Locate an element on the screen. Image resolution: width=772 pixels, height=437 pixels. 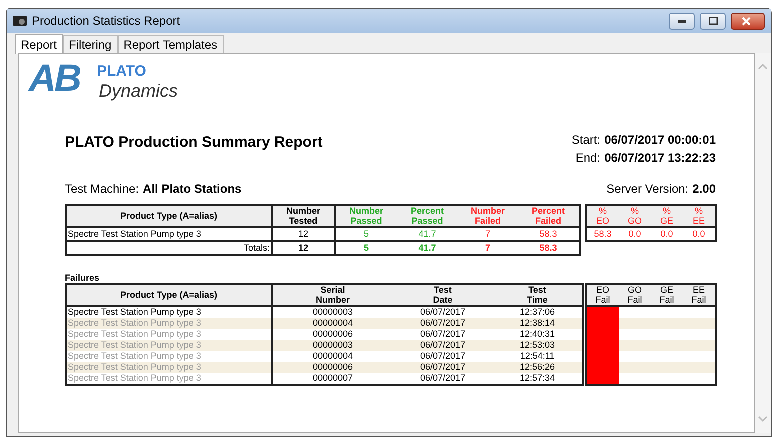
close-icon is located at coordinates (746, 21).